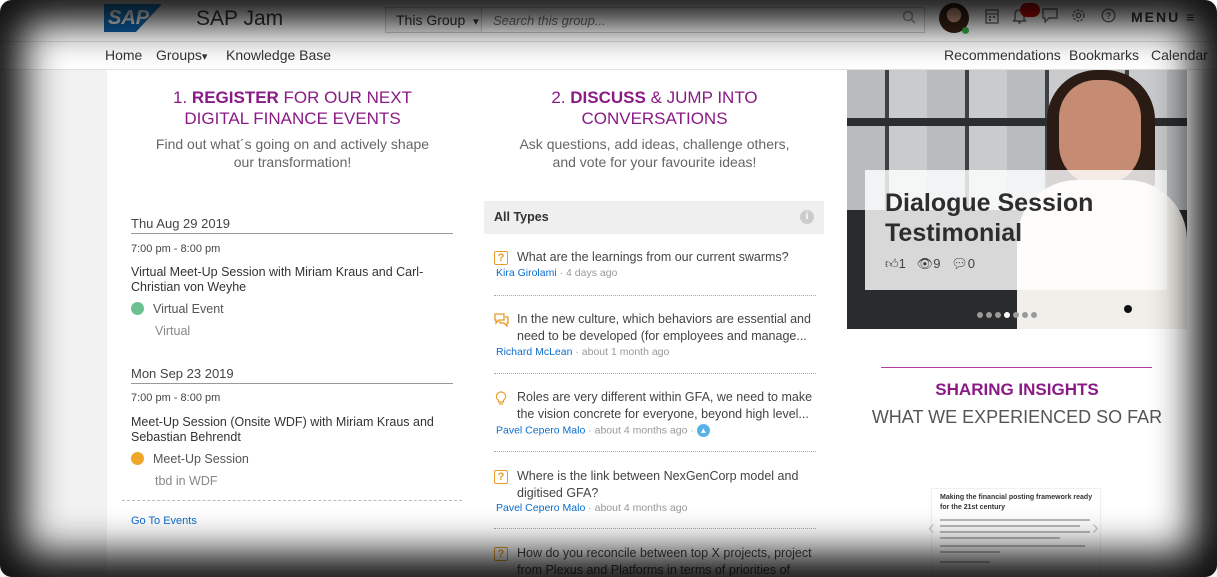 This screenshot has height=577, width=1217. What do you see at coordinates (641, 430) in the screenshot?
I see `feed-item-time: · about 4 months ago ·` at bounding box center [641, 430].